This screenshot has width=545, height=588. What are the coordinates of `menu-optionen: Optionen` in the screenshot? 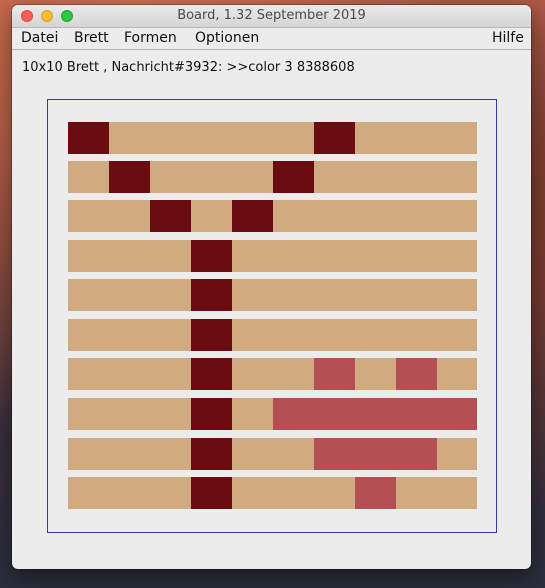 It's located at (227, 38).